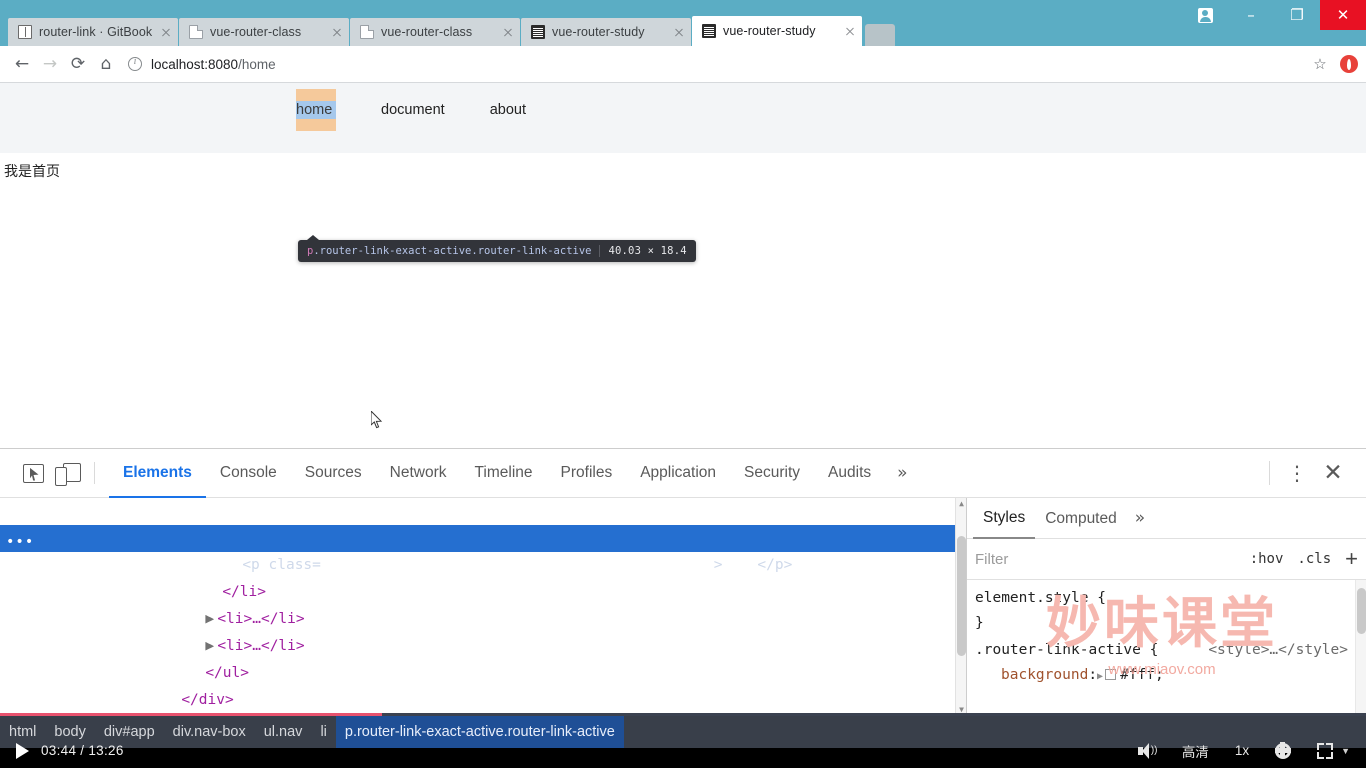  What do you see at coordinates (598, 32) in the screenshot?
I see `tab-title: vue-router-study` at bounding box center [598, 32].